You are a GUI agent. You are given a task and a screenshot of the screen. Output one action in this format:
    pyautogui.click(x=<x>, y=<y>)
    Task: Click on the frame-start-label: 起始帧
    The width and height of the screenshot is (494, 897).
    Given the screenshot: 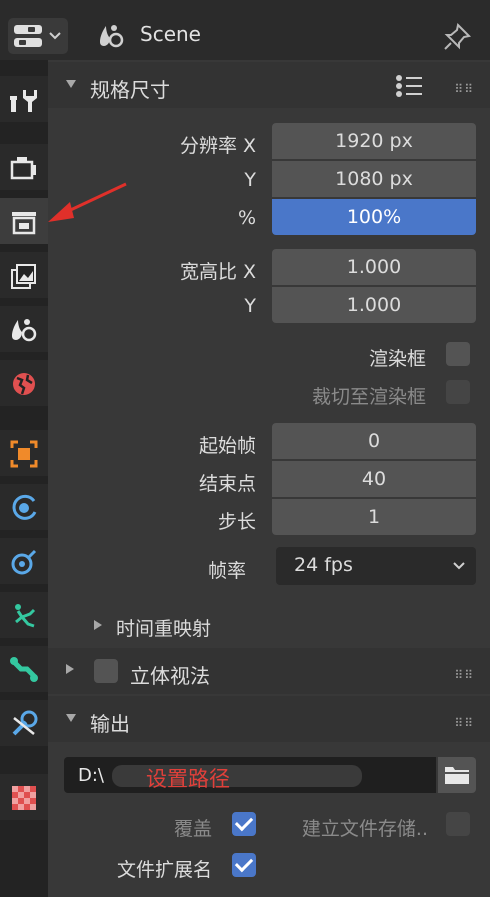 What is the action you would take?
    pyautogui.click(x=227, y=446)
    